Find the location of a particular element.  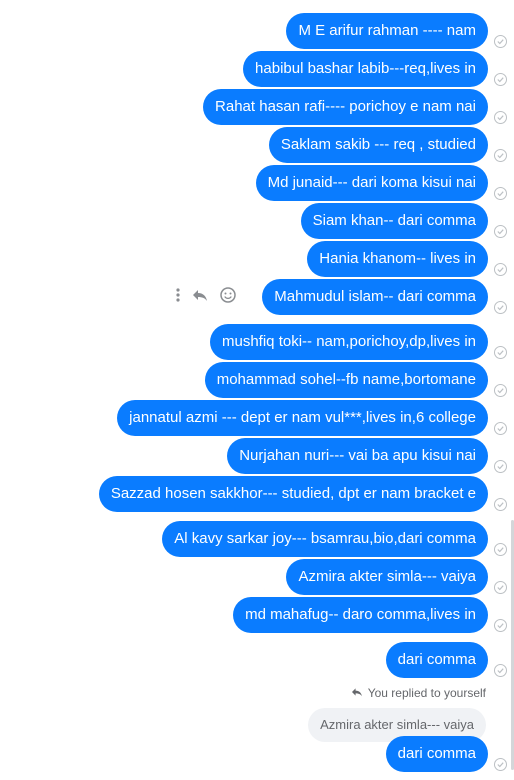

message-bubble: dari comma is located at coordinates (436, 660).